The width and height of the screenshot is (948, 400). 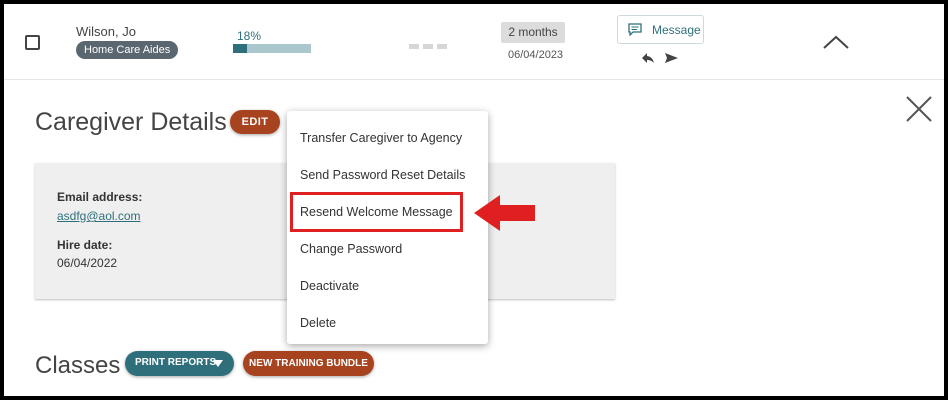 What do you see at coordinates (78, 365) in the screenshot?
I see `classes-title: Classes` at bounding box center [78, 365].